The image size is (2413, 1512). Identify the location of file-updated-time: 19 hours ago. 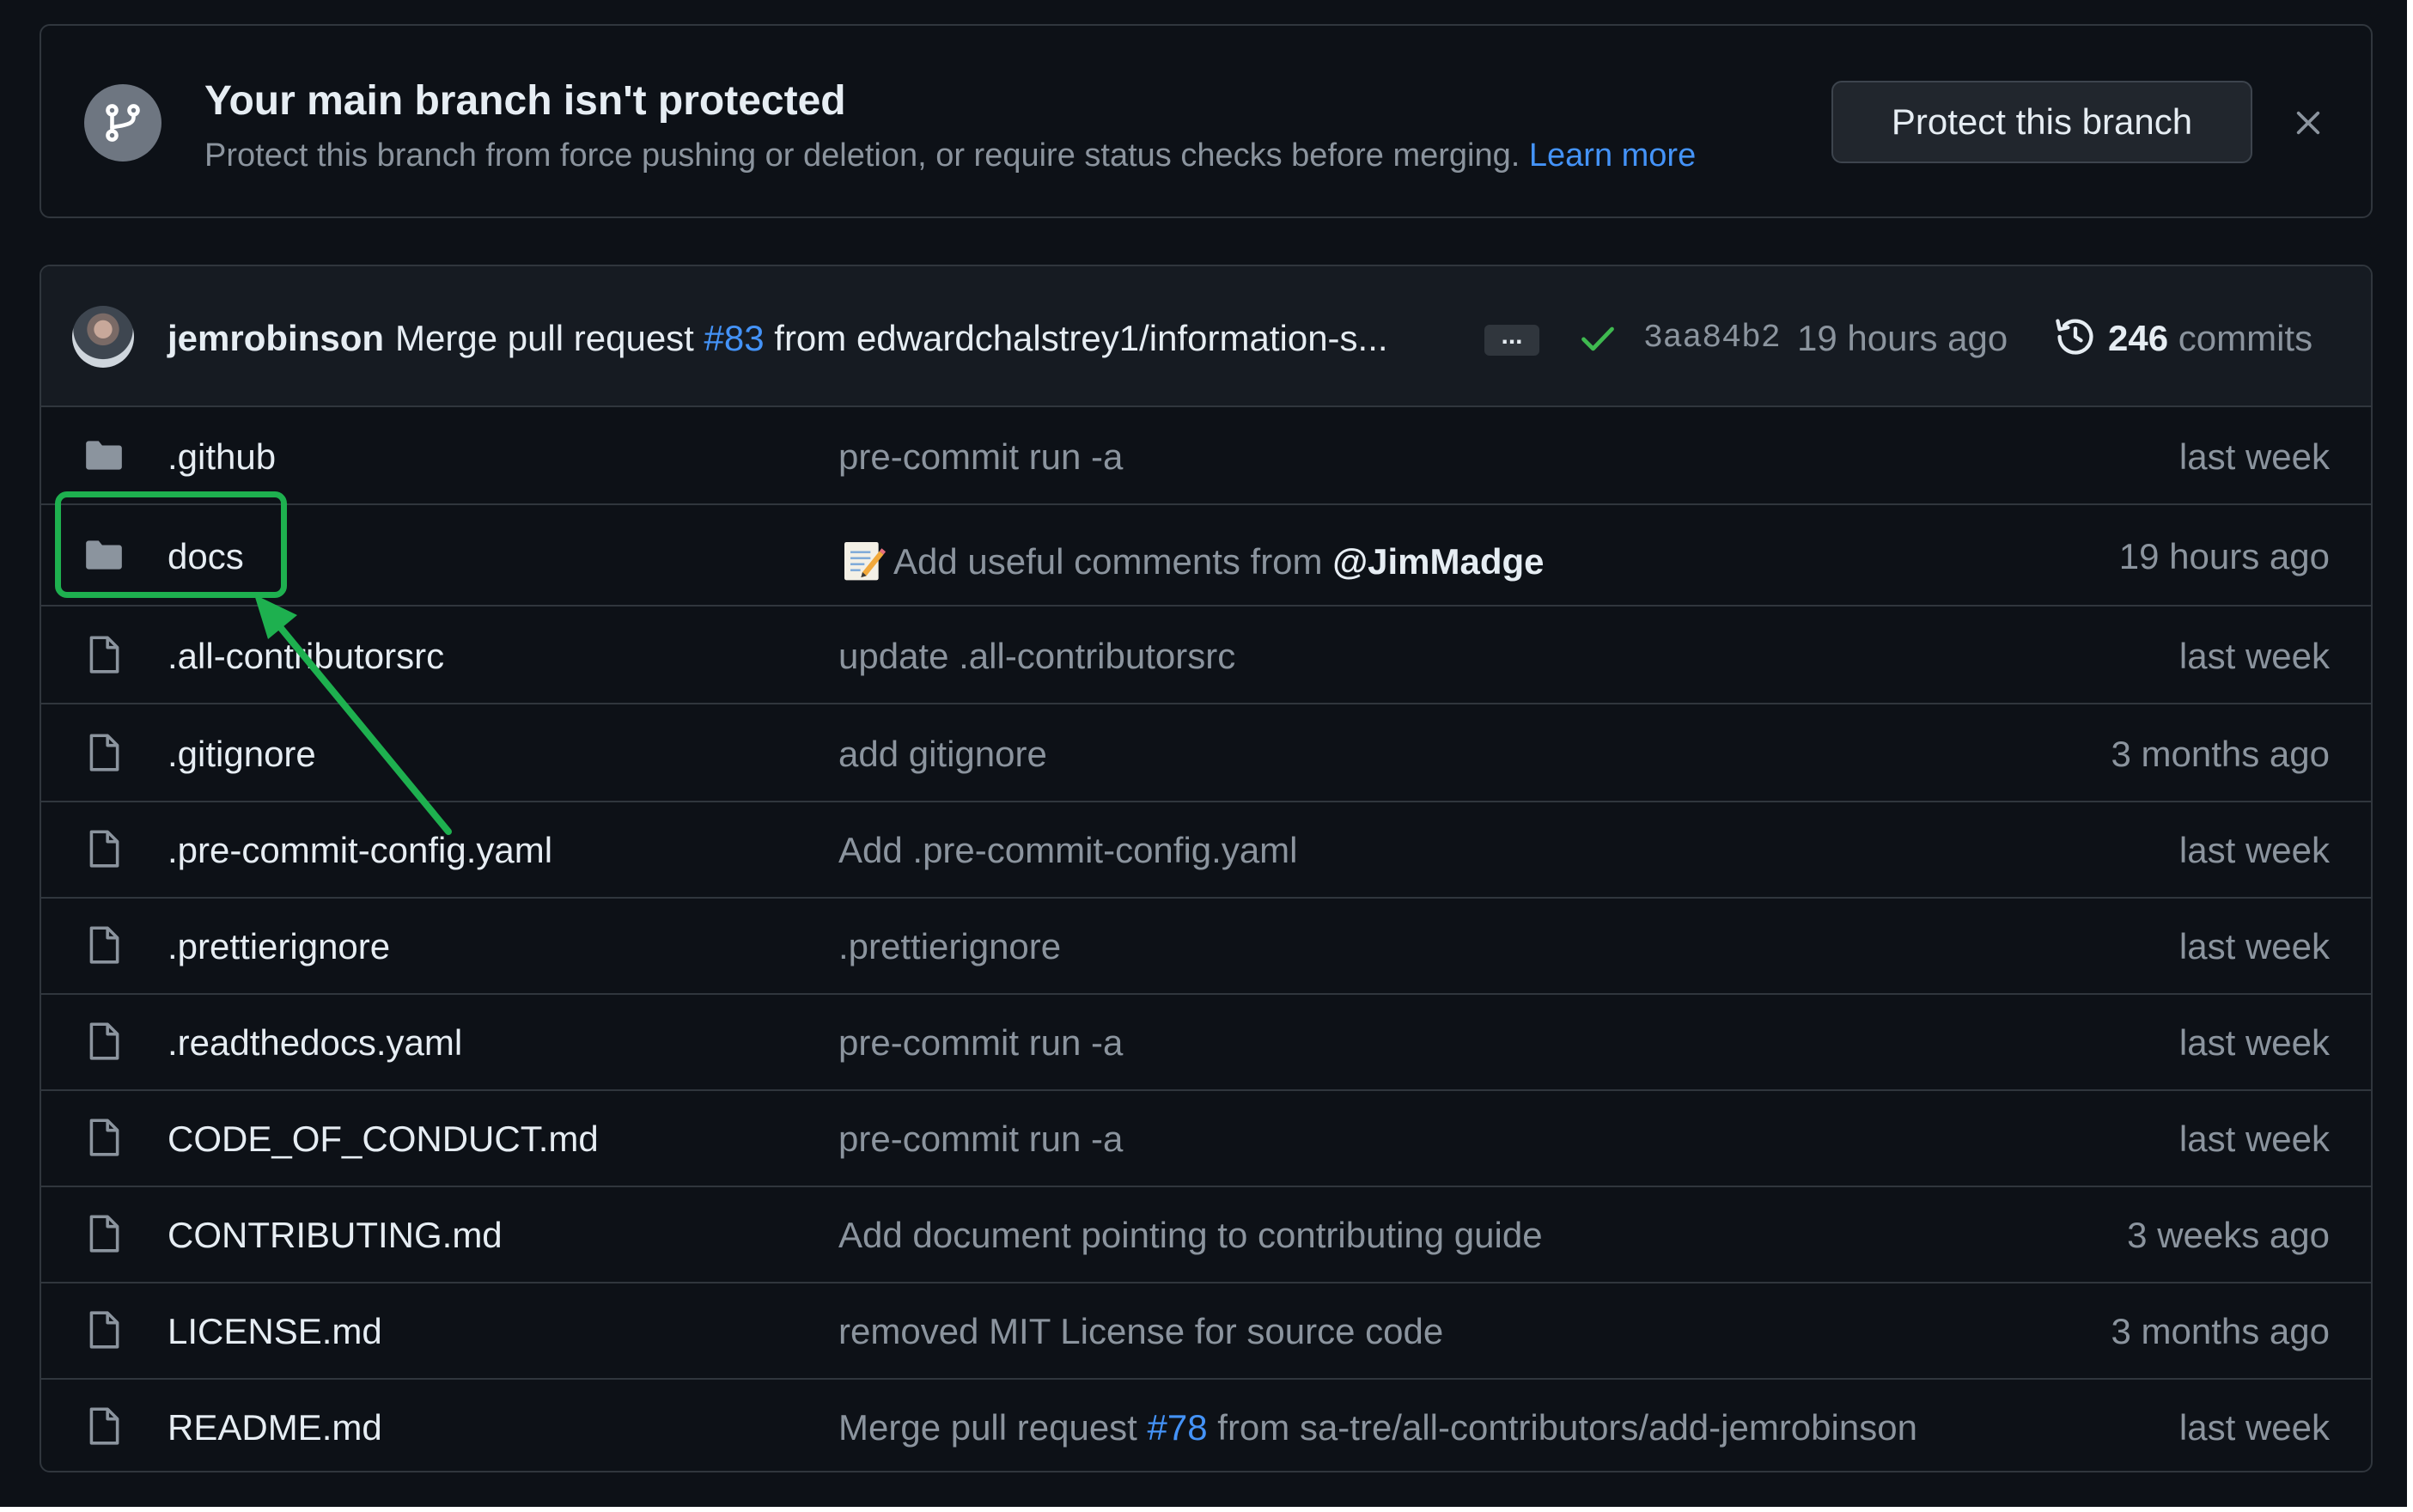
(2224, 556).